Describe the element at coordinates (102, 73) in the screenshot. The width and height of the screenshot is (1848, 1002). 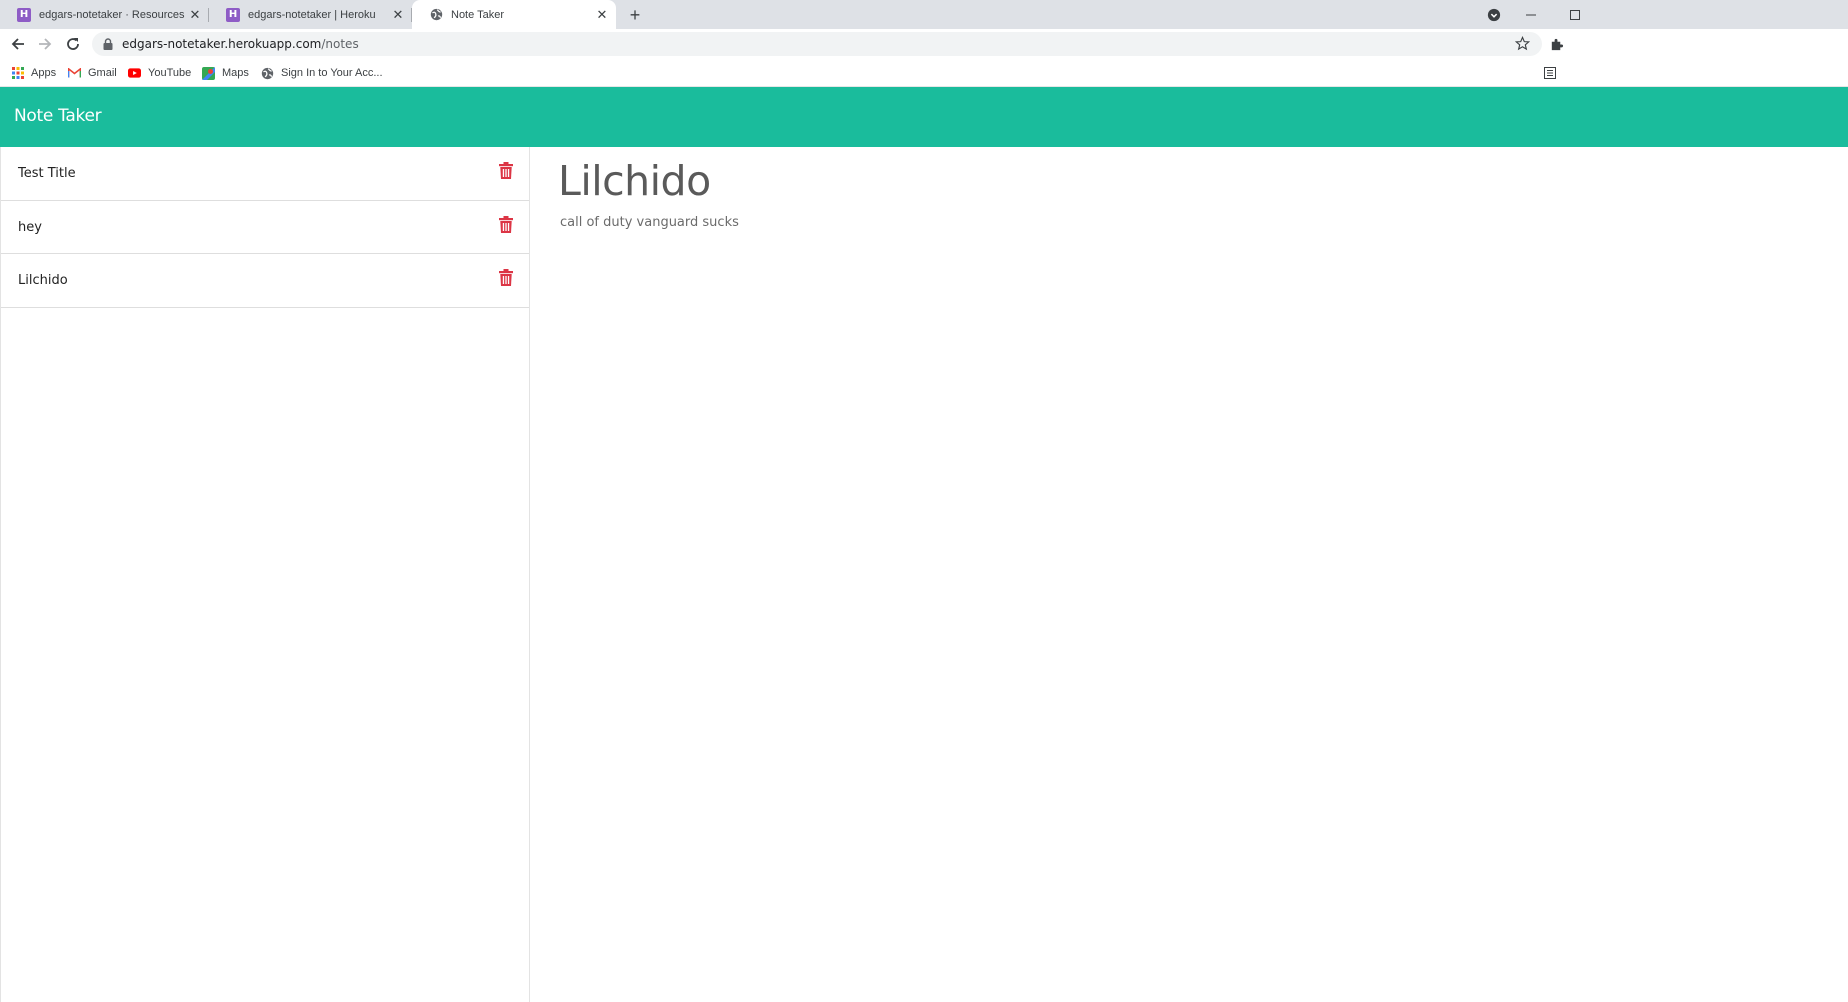
I see `bookmark-label: Gmail` at that location.